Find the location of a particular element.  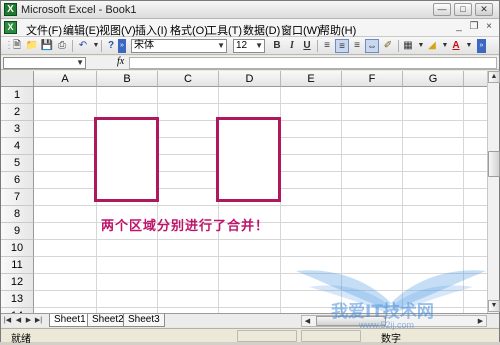

window-title: Microsoft Excel - Book1 is located at coordinates (79, 10).